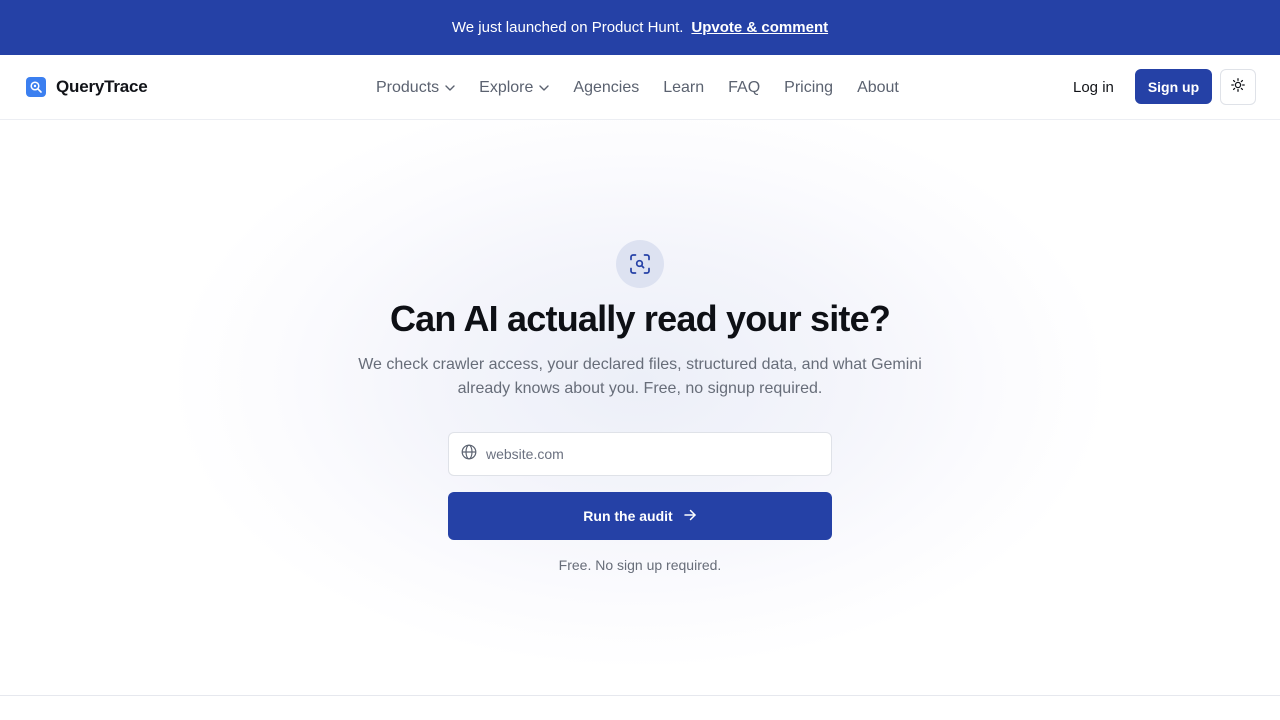  I want to click on globe-icon, so click(469, 454).